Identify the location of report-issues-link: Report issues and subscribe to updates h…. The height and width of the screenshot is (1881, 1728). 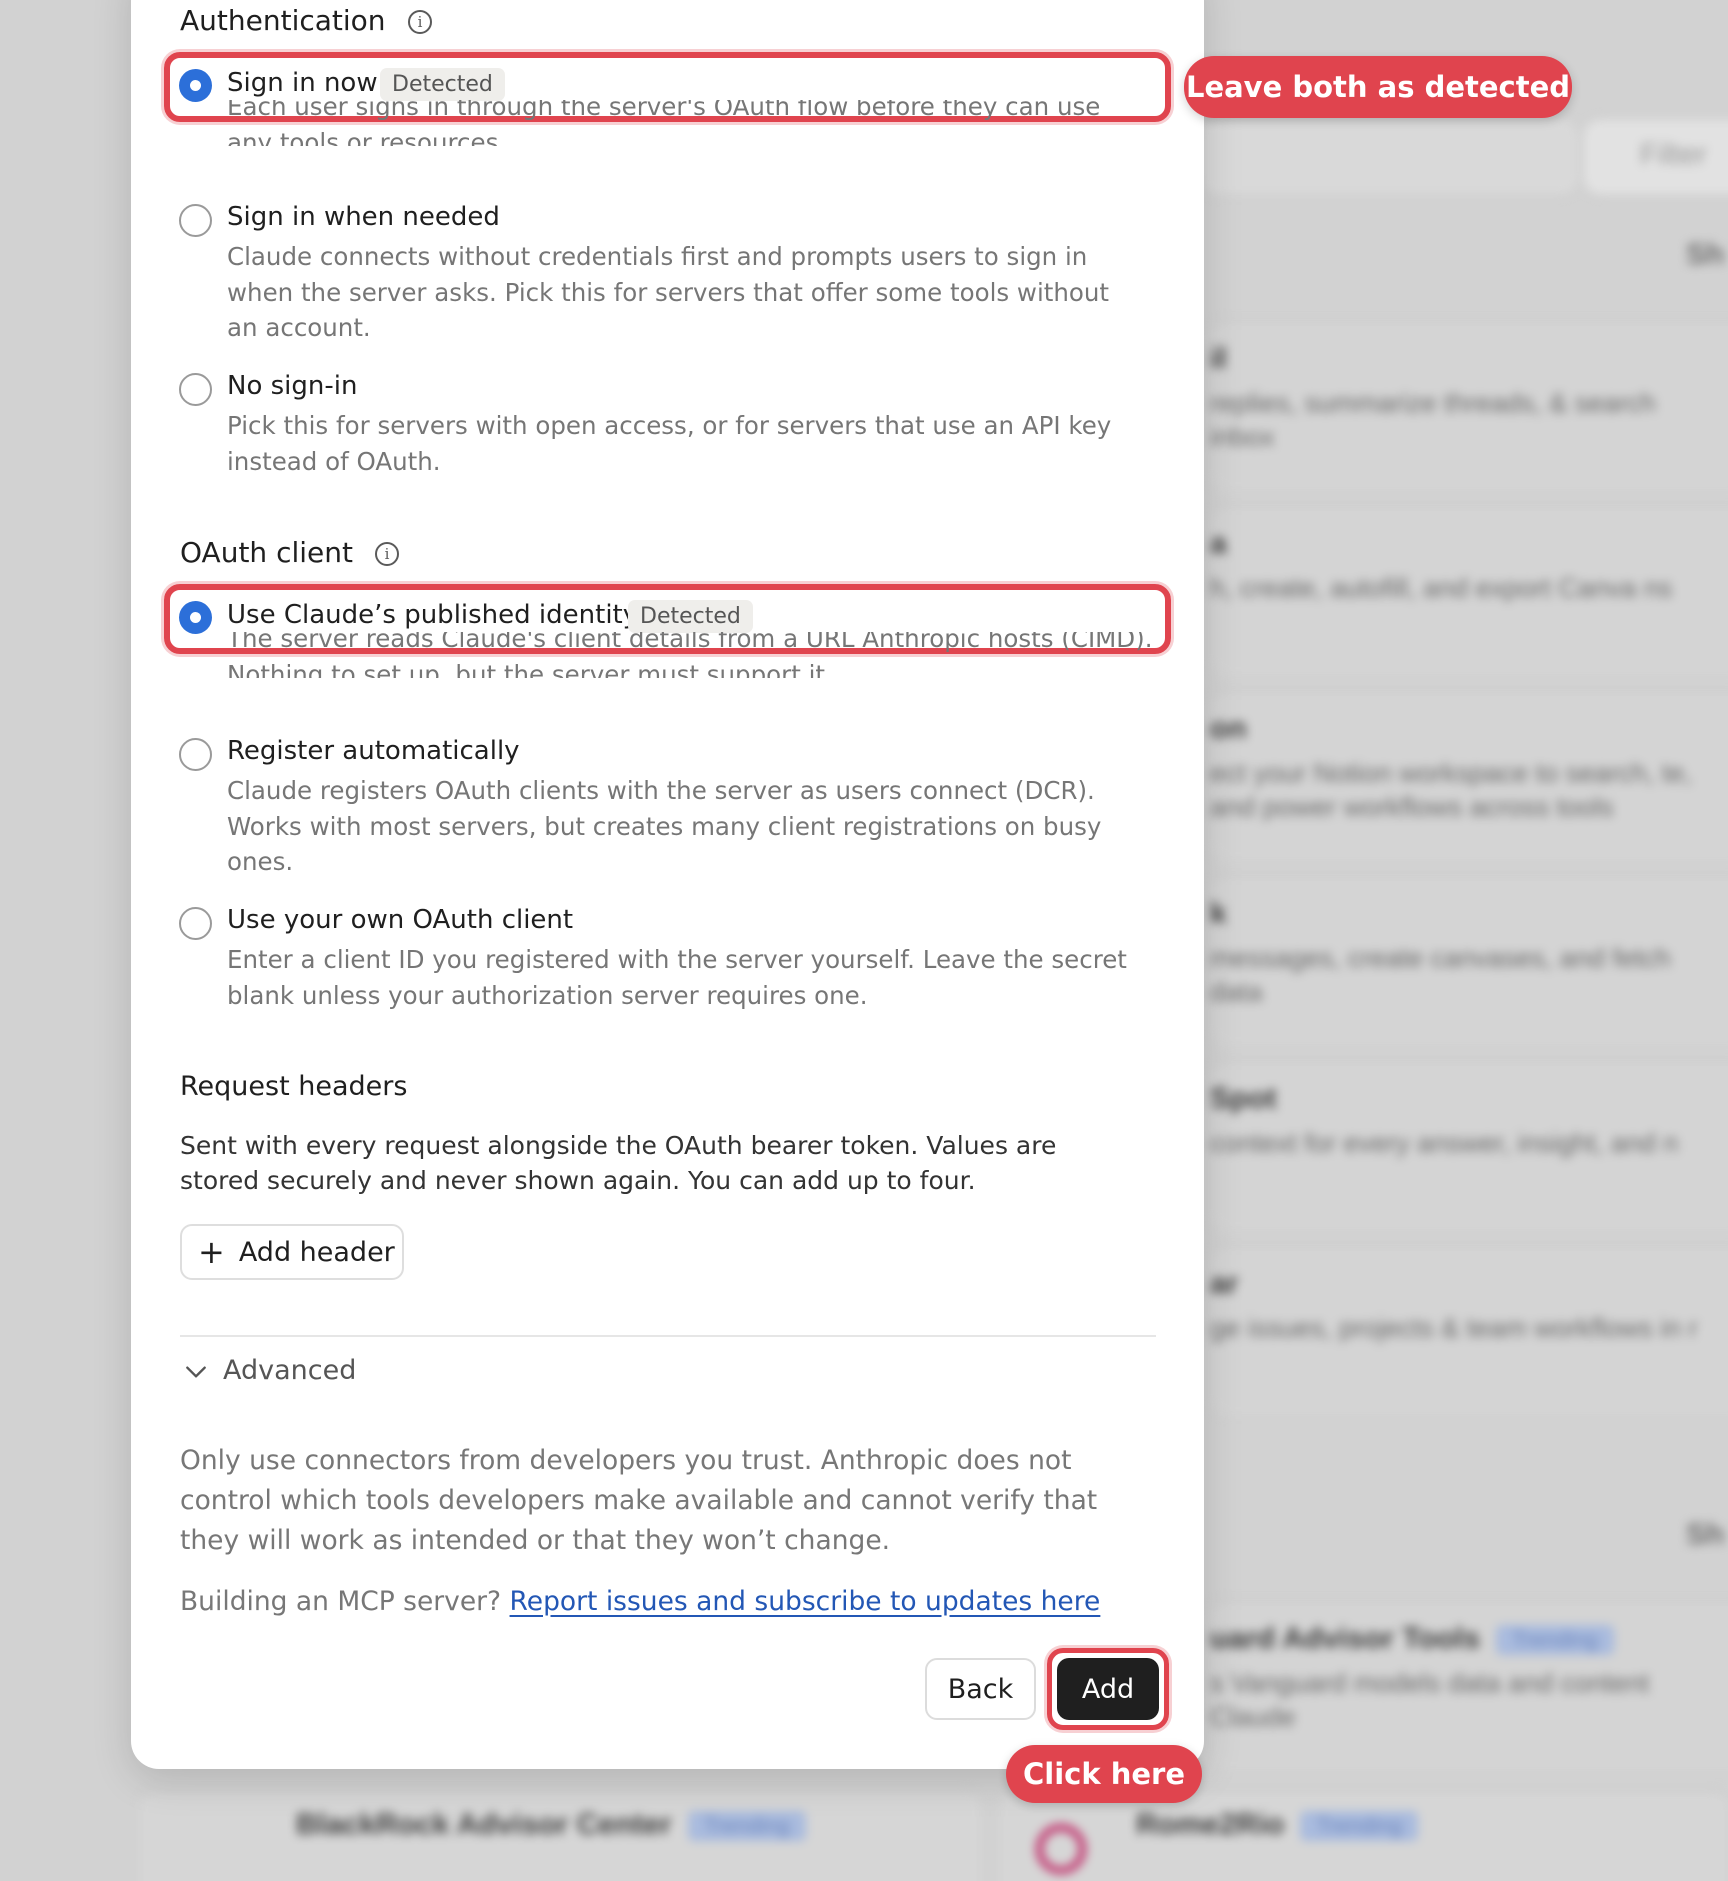
(805, 1601).